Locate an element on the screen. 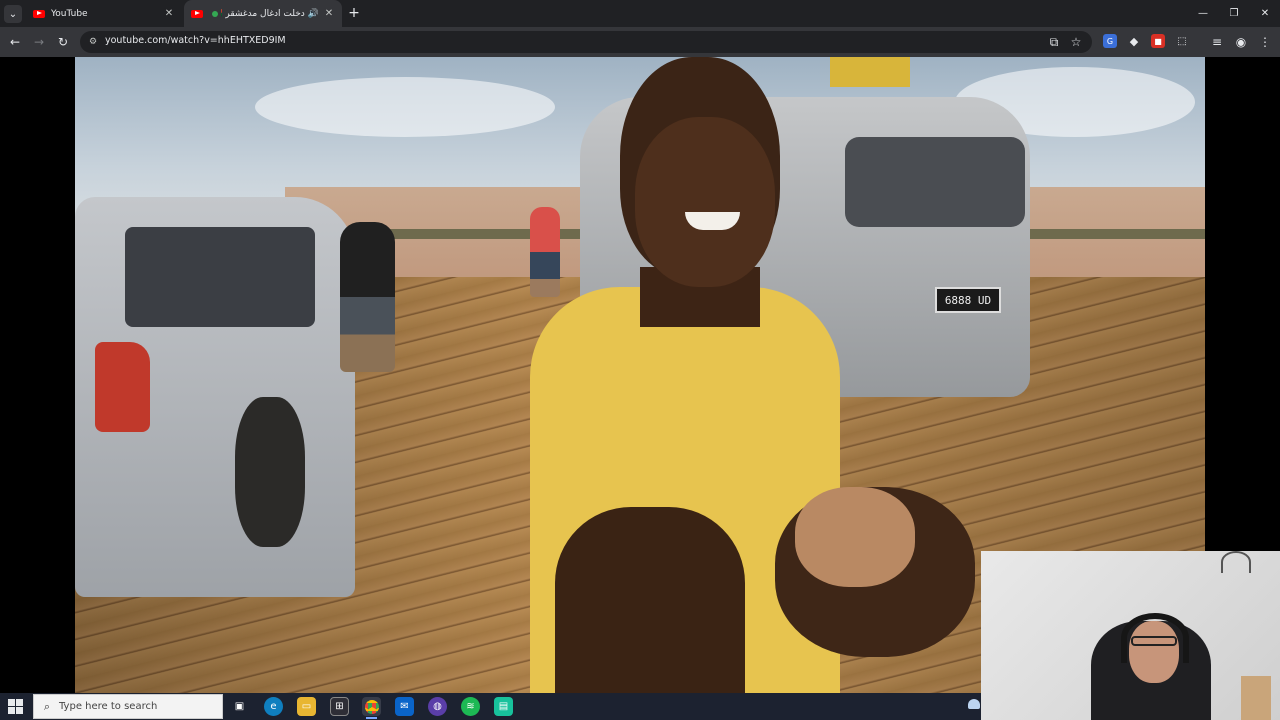 The image size is (1280, 720). taskbar-search-placeholder: Type here to search is located at coordinates (108, 706).